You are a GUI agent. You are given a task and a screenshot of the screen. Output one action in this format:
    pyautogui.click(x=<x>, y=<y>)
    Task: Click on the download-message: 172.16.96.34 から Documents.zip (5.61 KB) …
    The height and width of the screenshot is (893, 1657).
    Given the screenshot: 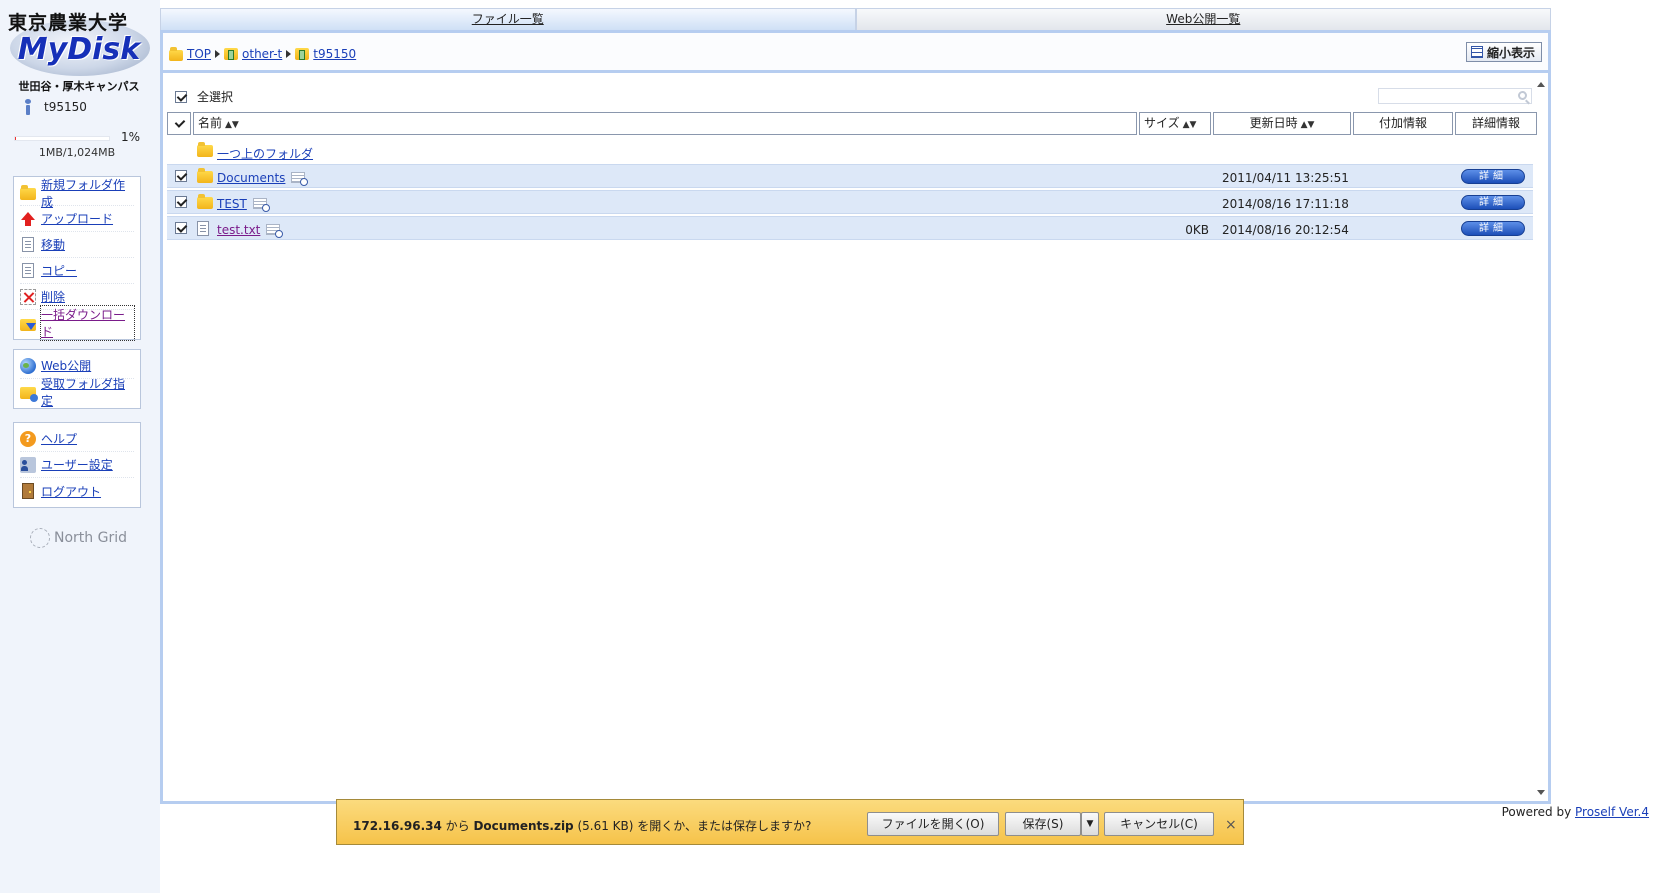 What is the action you would take?
    pyautogui.click(x=582, y=825)
    